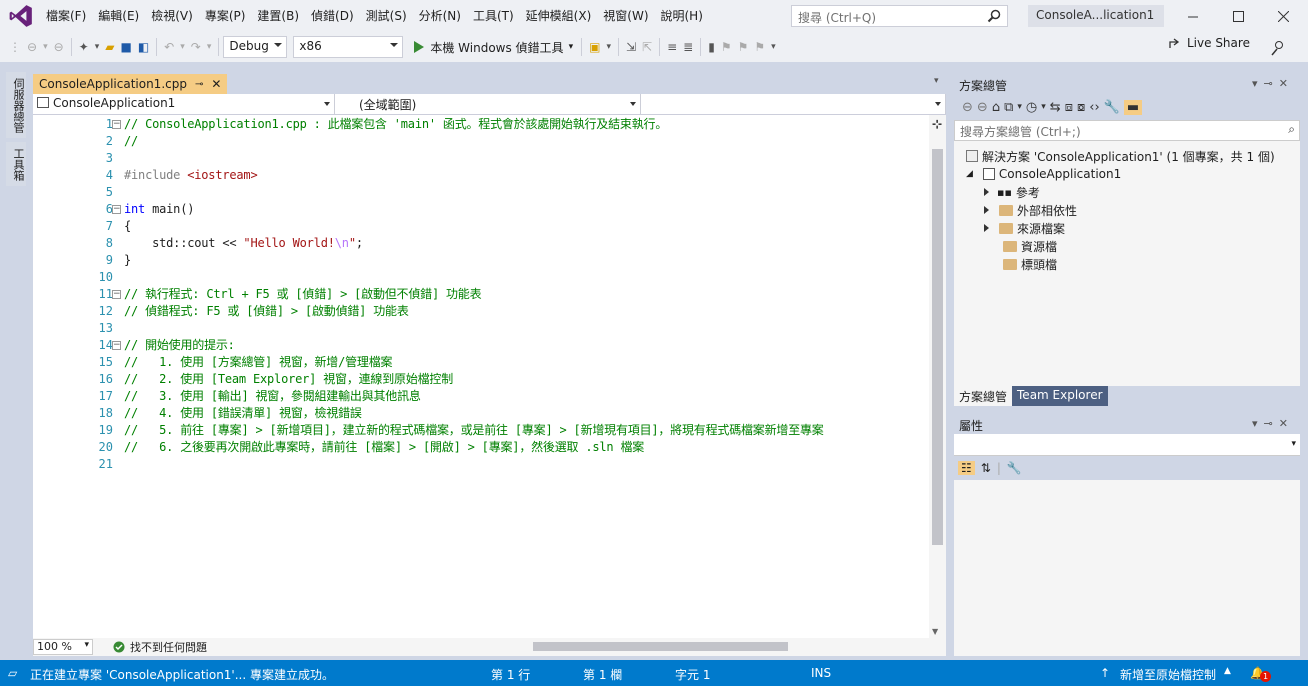 This screenshot has height=686, width=1308. Describe the element at coordinates (688, 47) in the screenshot. I see `uncomment-lines-icon: ≣` at that location.